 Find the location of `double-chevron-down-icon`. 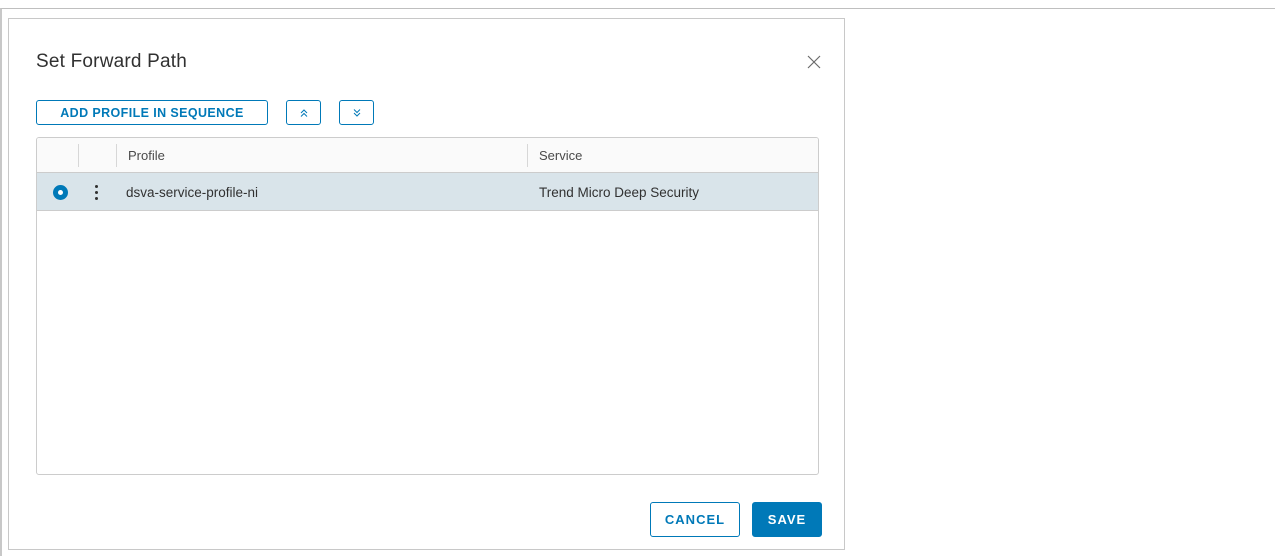

double-chevron-down-icon is located at coordinates (356, 112).